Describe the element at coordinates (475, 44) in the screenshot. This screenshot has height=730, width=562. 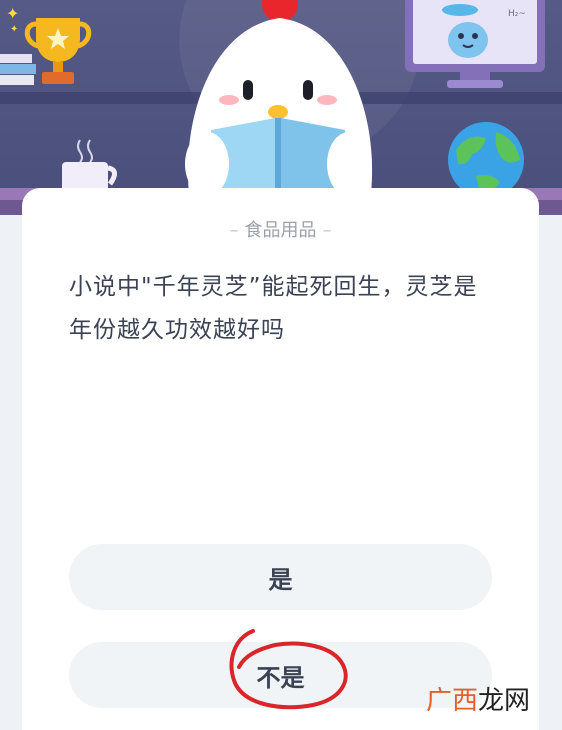
I see `monitor-icon: H₂~` at that location.